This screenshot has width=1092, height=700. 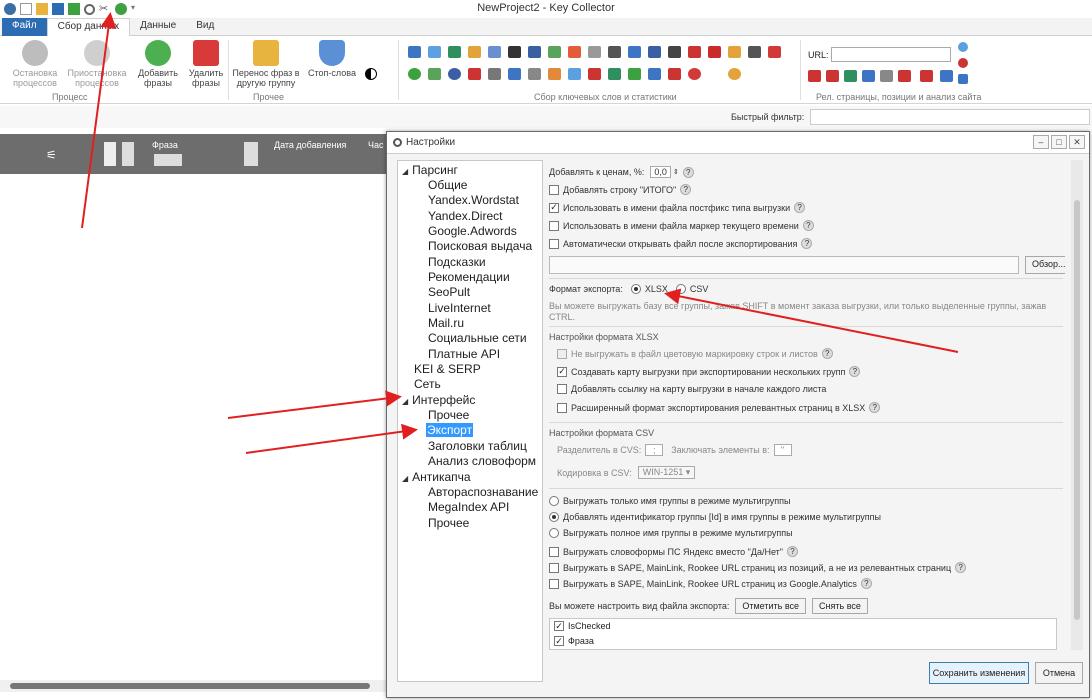 I want to click on yandex3-icon, so click(x=904, y=76).